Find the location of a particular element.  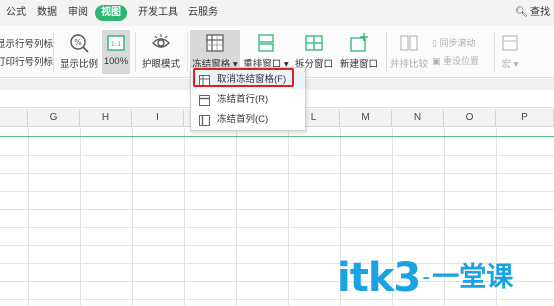

reset-position-icon: ▣ is located at coordinates (438, 61).